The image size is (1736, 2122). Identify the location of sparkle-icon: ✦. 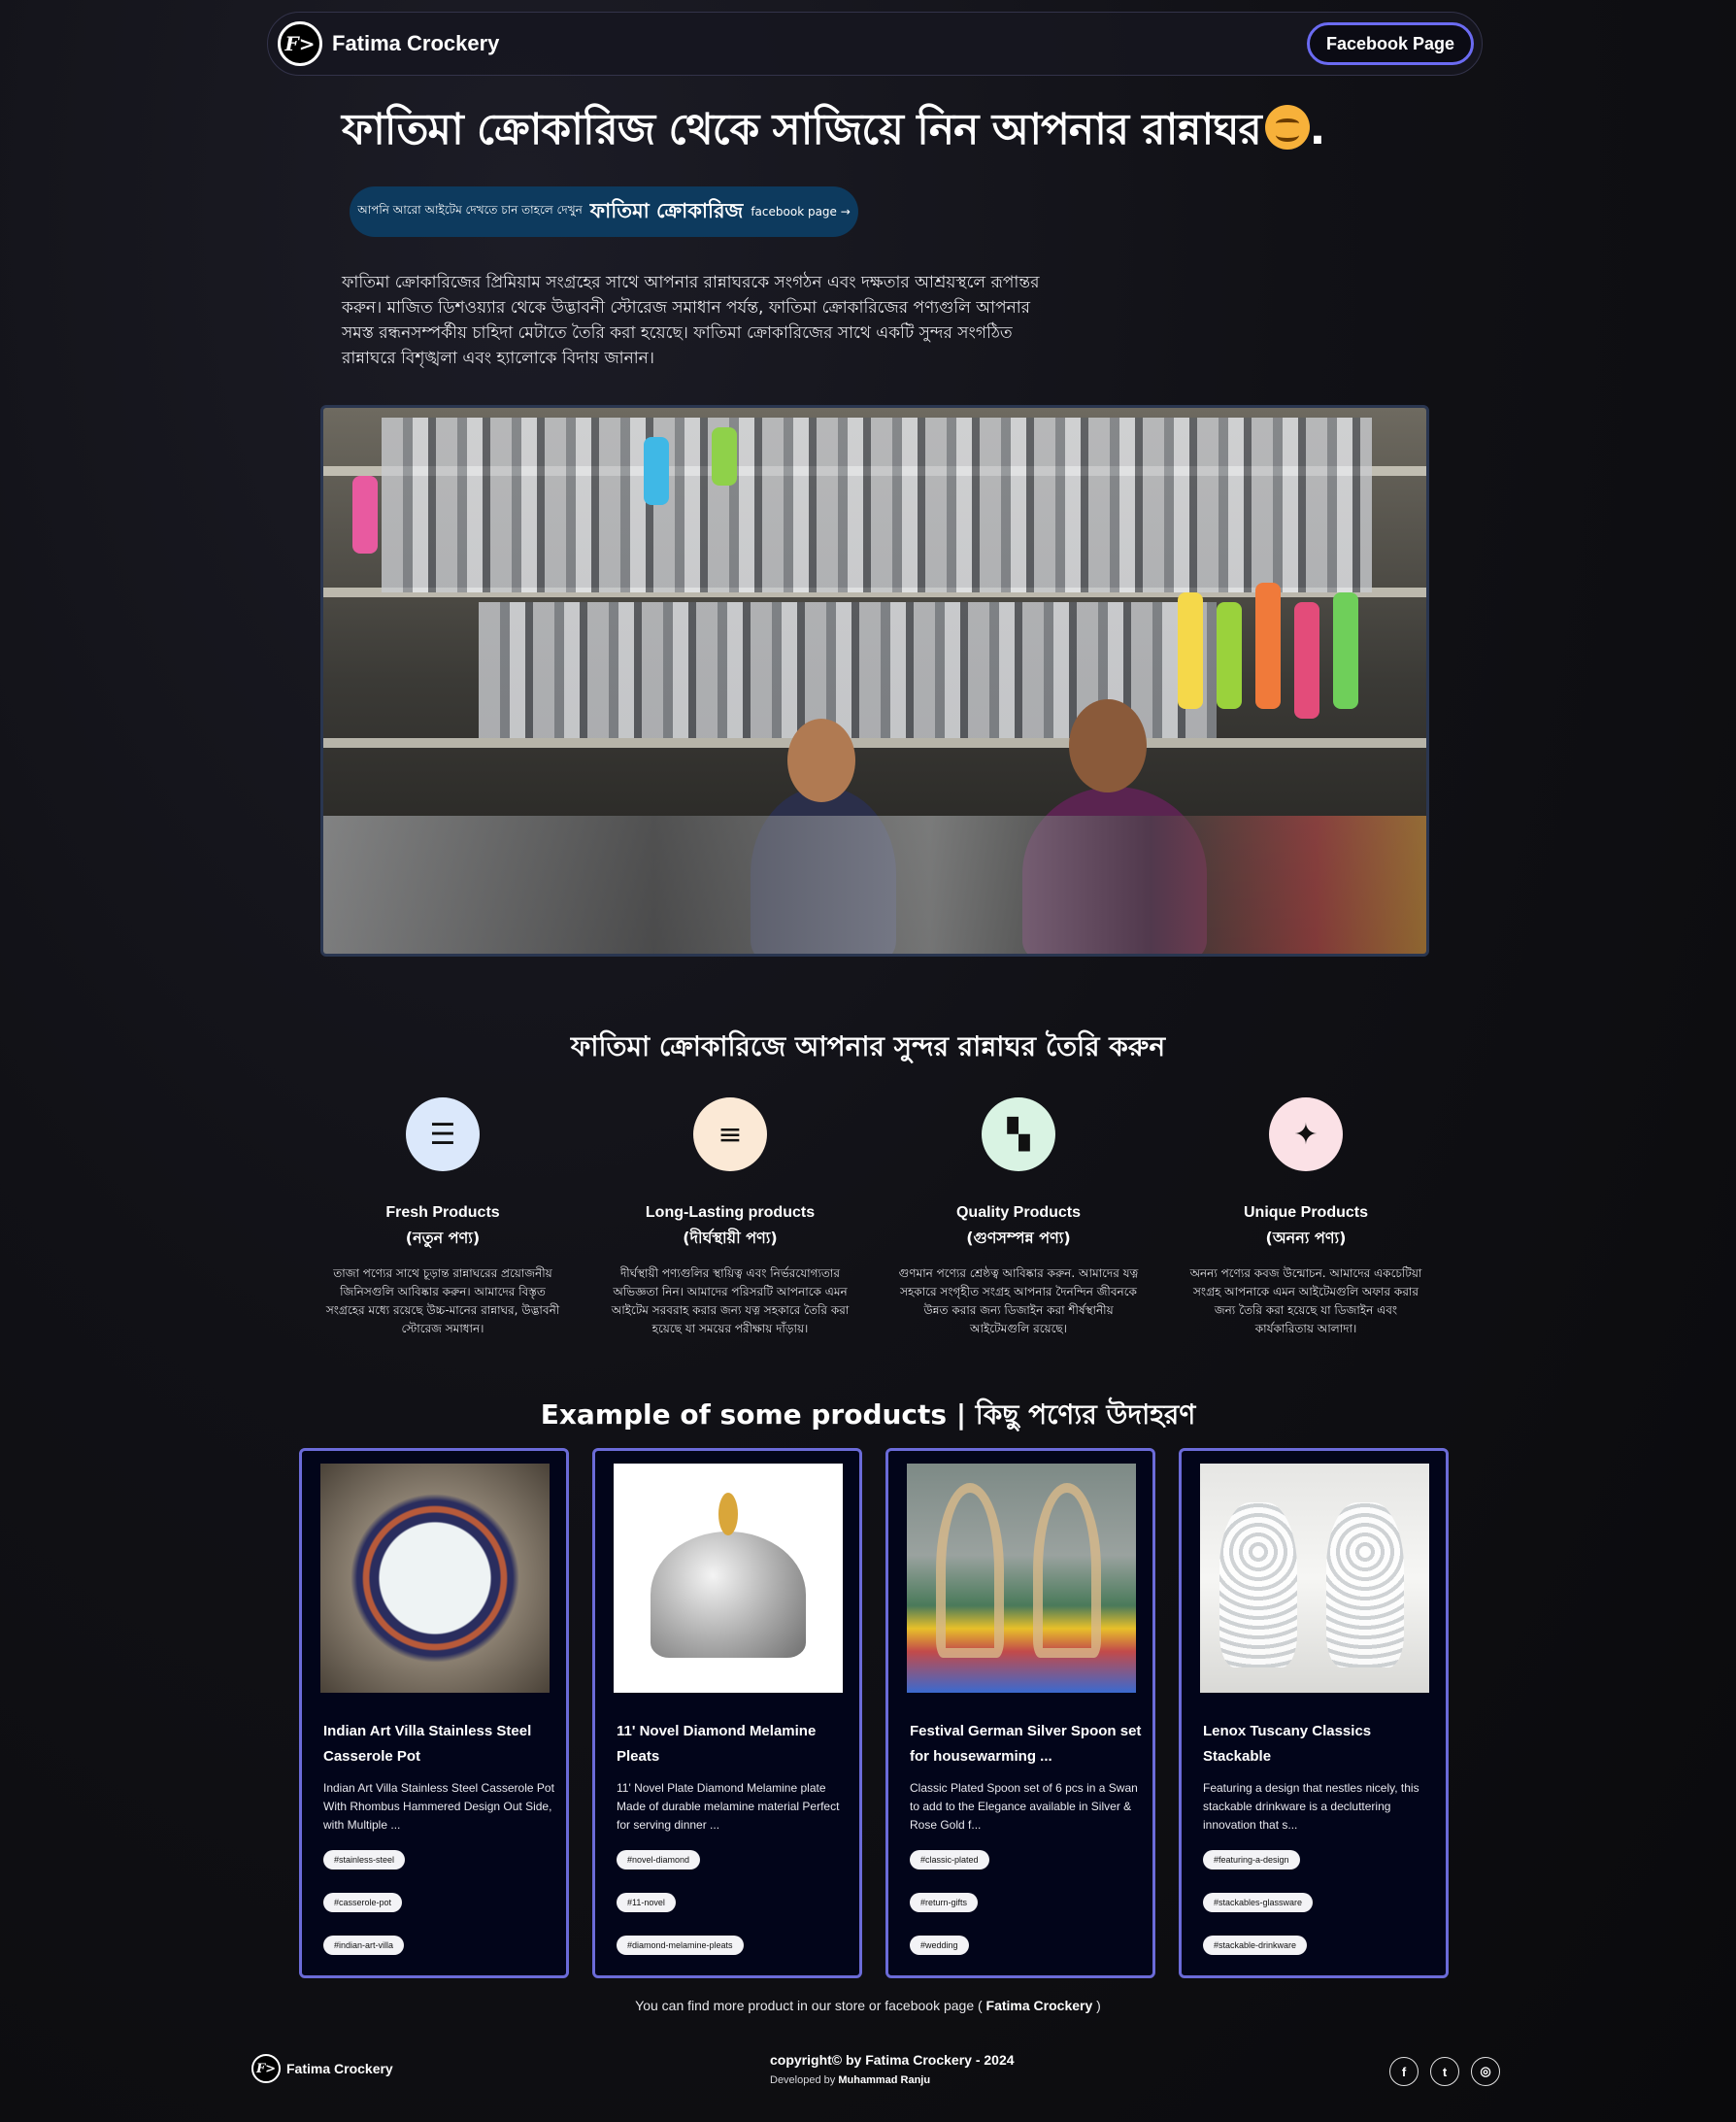
(1306, 1134).